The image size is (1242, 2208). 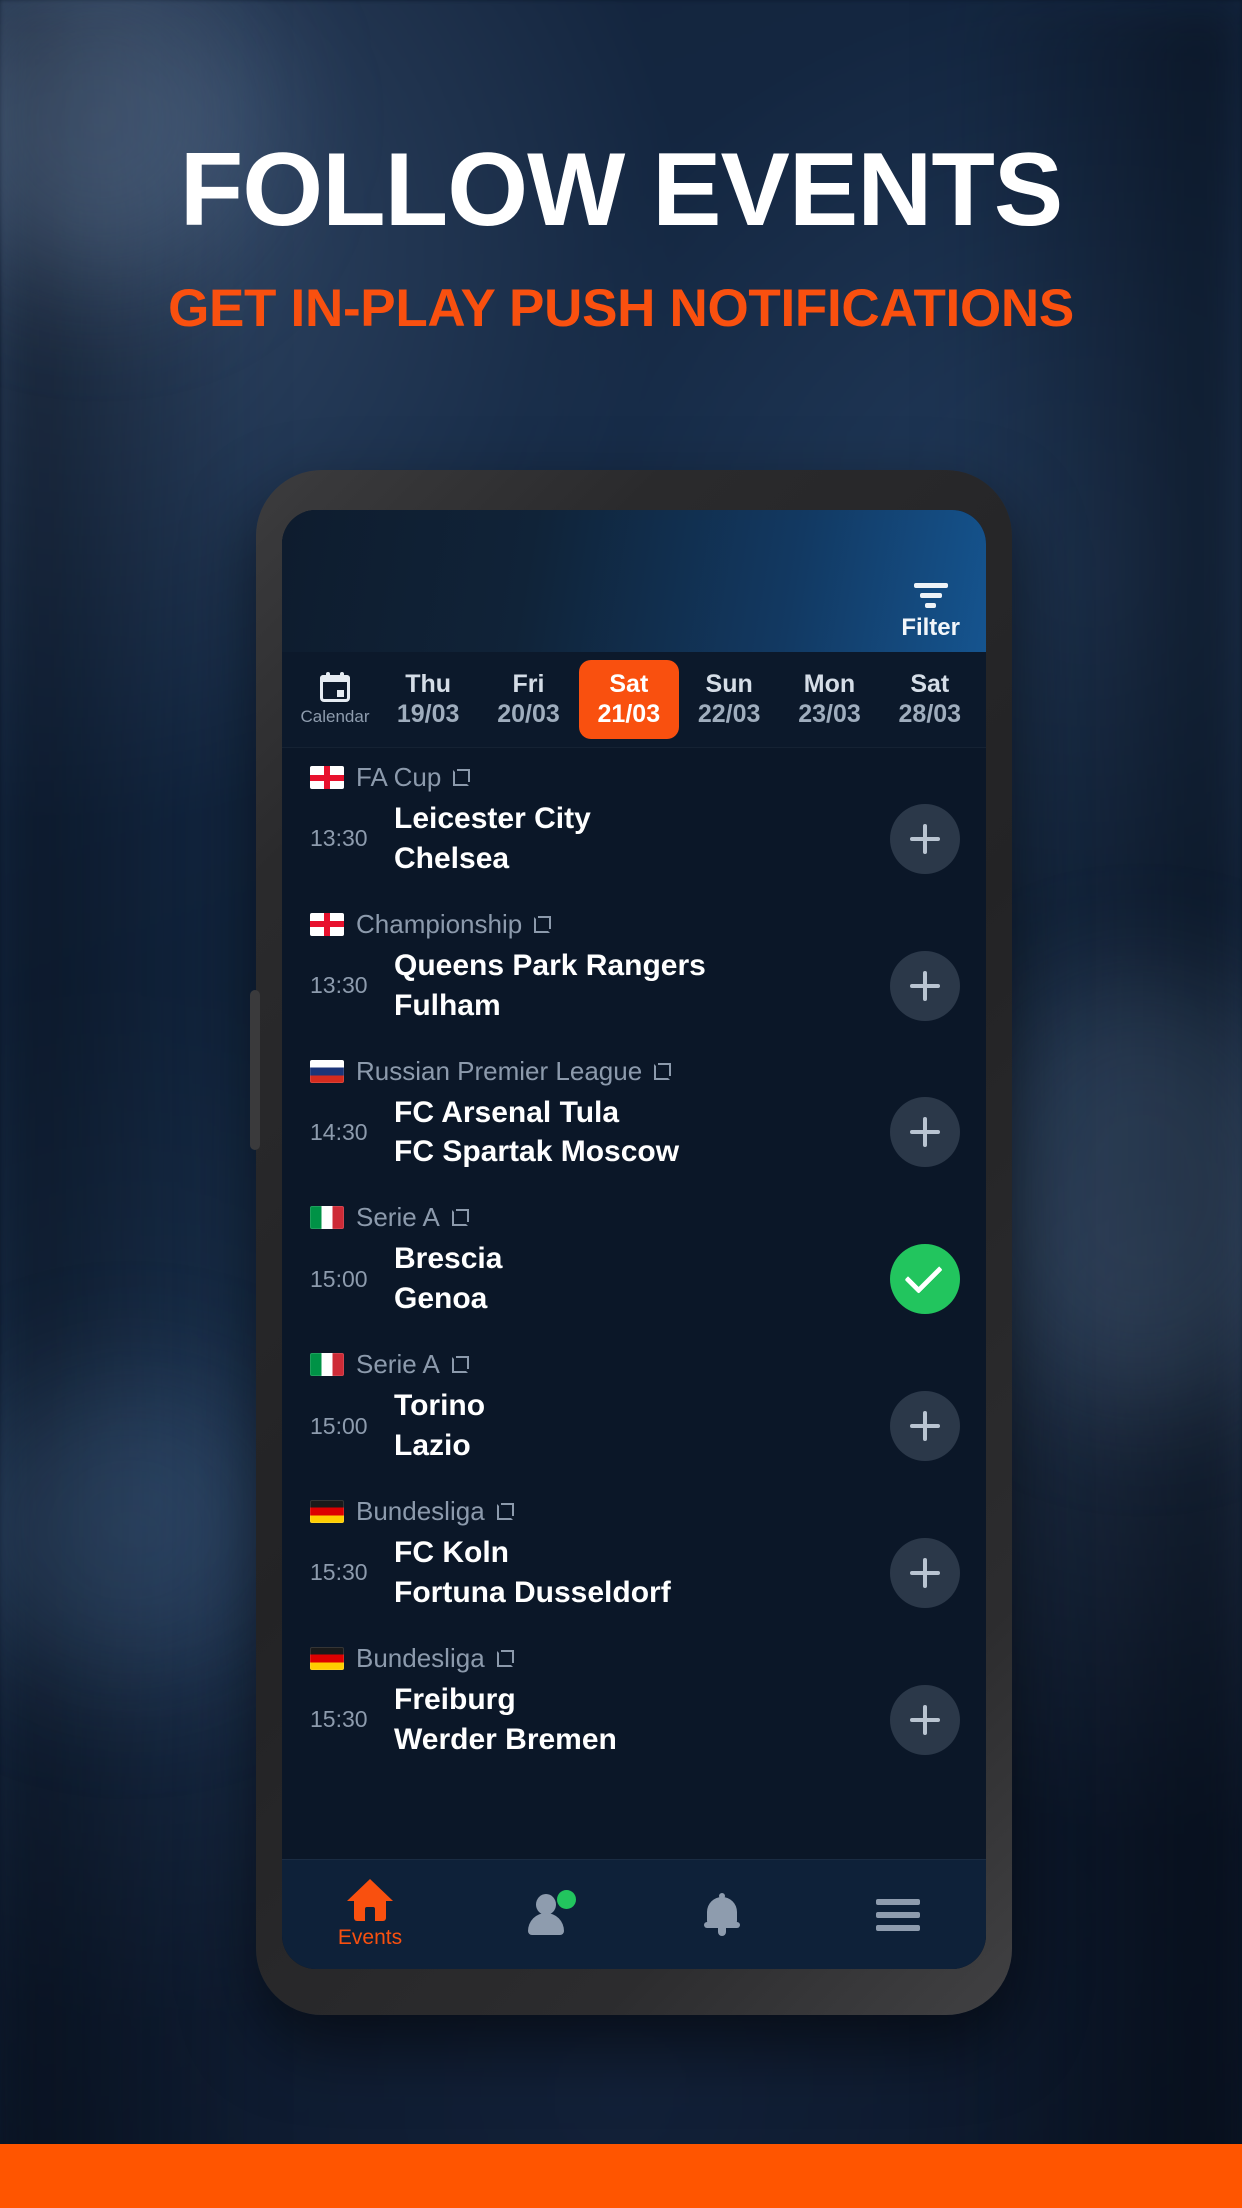 I want to click on league-header: Russian Premier League, so click(x=634, y=1065).